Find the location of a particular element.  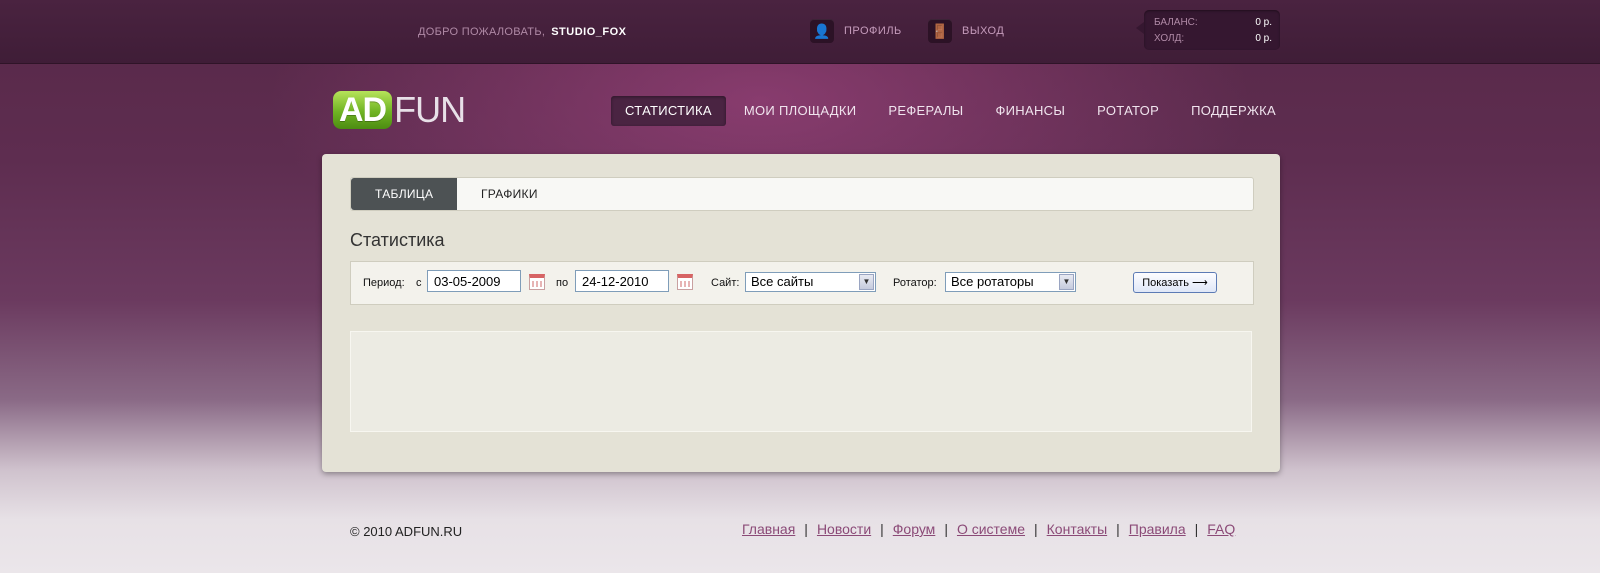

balance-box: БАЛАНС: 0 р. ХОЛД: 0 р. is located at coordinates (1208, 30).